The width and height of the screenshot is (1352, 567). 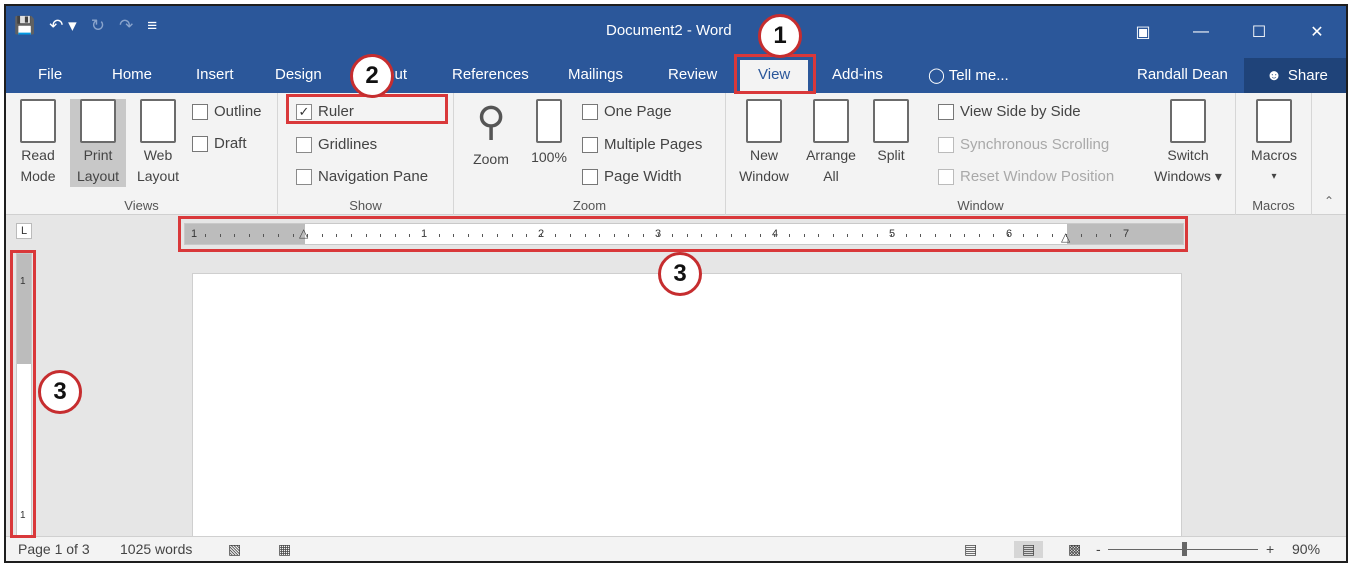 I want to click on split-label: Split, so click(x=891, y=155).